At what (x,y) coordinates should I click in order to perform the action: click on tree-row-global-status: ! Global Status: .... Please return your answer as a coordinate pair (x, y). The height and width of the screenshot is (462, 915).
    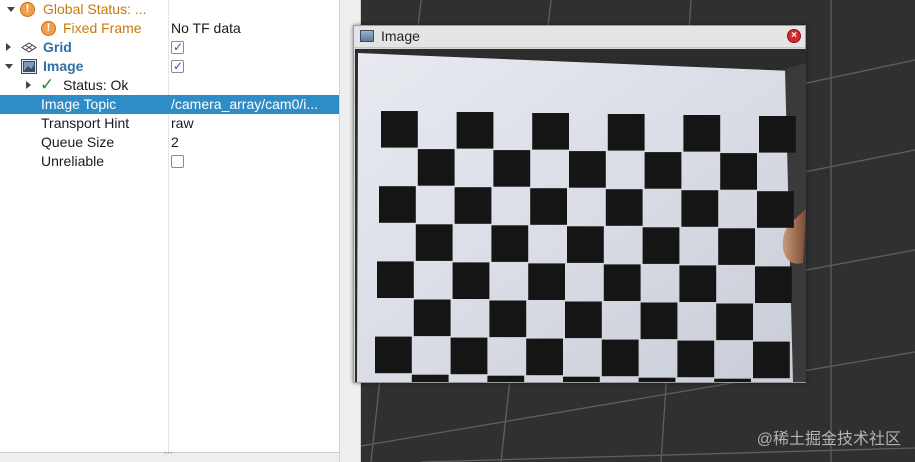
    Looking at the image, I should click on (169, 9).